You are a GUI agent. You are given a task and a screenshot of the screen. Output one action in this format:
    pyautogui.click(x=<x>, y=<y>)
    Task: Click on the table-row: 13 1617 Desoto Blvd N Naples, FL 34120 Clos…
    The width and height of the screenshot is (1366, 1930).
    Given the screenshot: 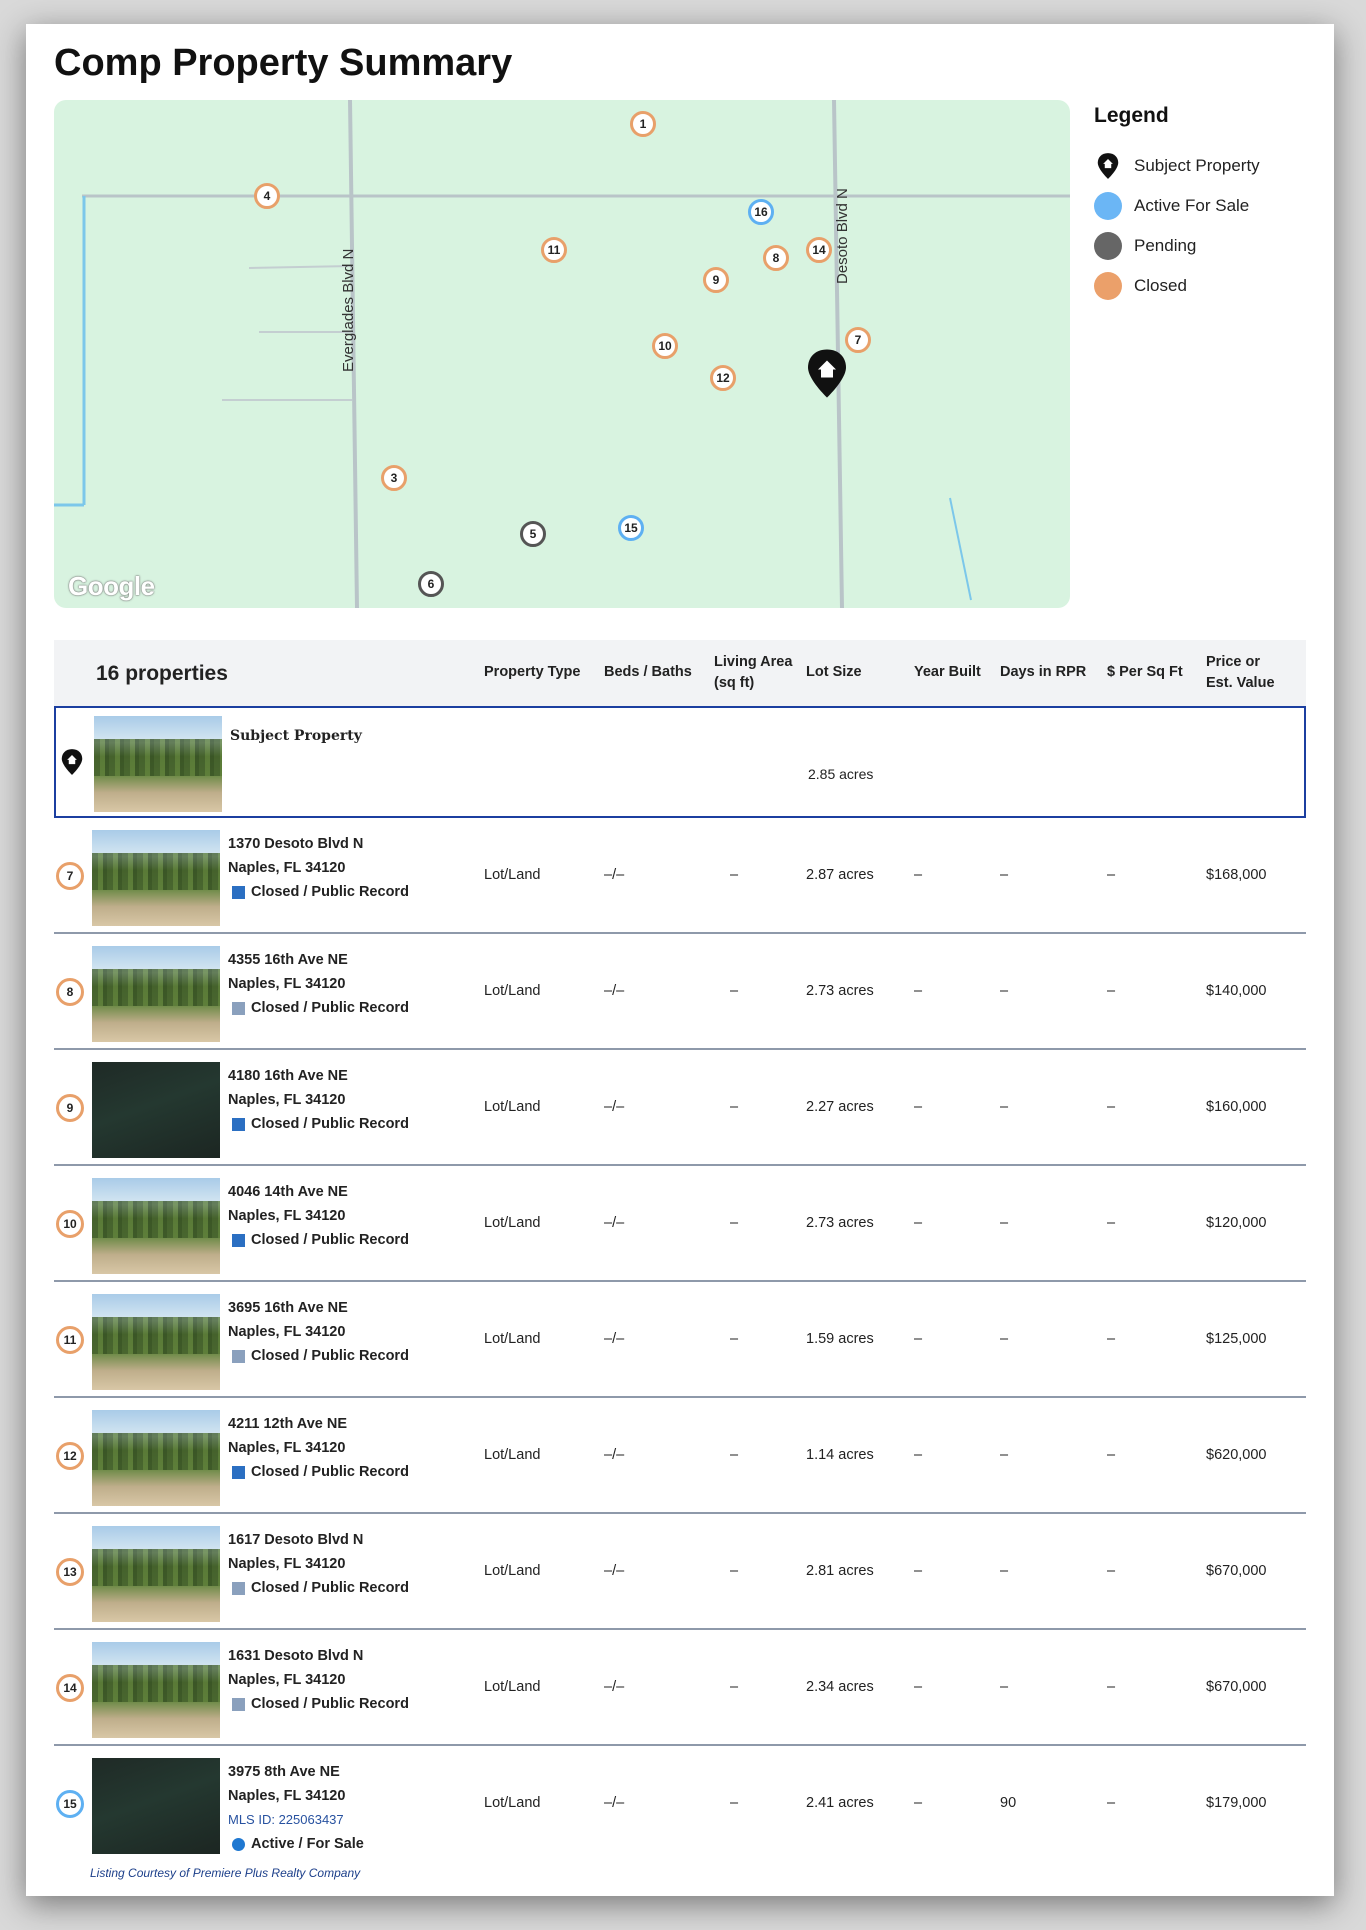 What is the action you would take?
    pyautogui.click(x=680, y=1572)
    